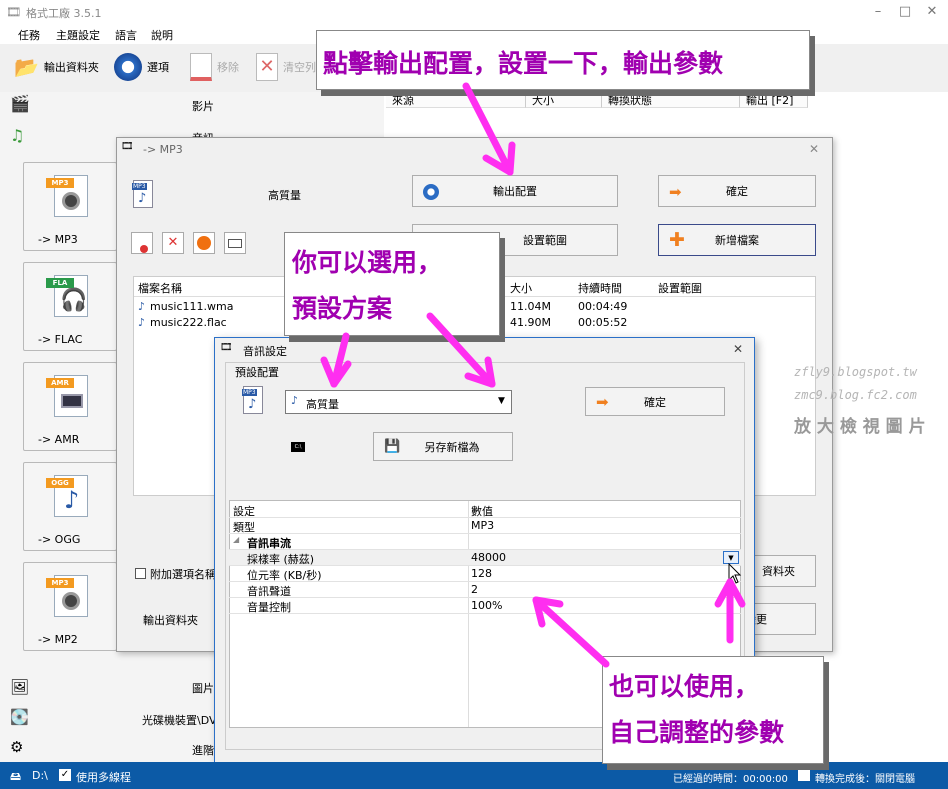 This screenshot has height=789, width=948. What do you see at coordinates (571, 632) in the screenshot?
I see `arrow-to-grid-values` at bounding box center [571, 632].